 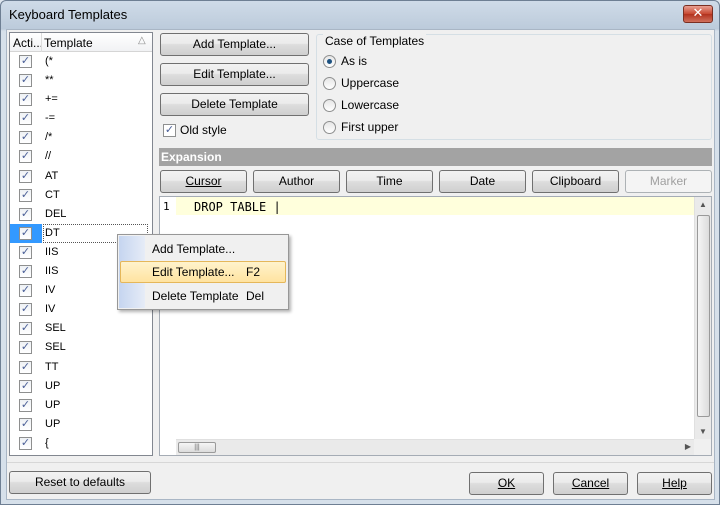 I want to click on close-icon: ✕, so click(x=698, y=13).